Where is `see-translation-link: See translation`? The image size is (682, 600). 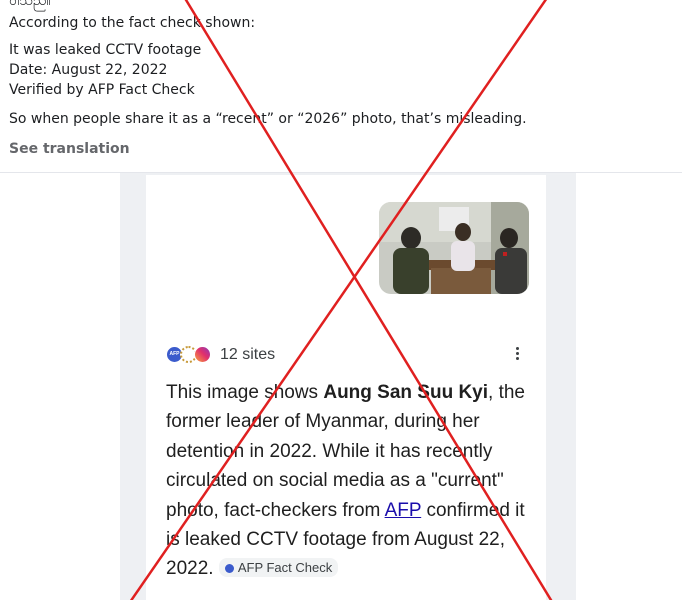
see-translation-link: See translation is located at coordinates (69, 149).